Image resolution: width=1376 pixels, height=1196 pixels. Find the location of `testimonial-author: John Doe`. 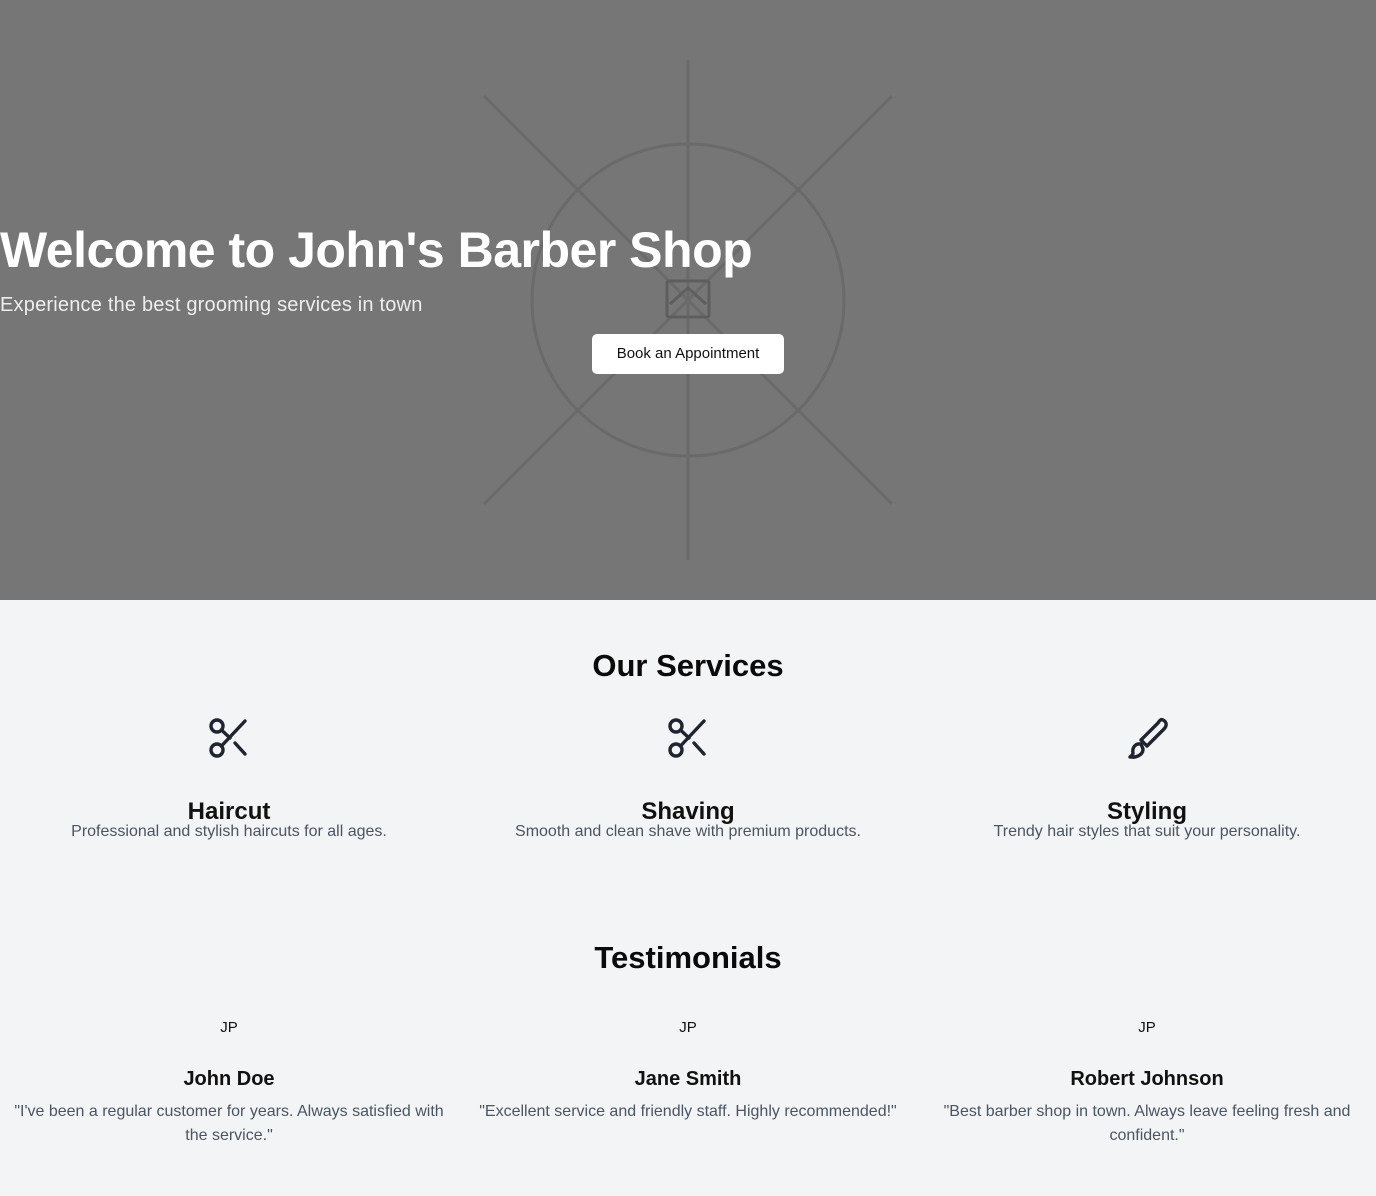

testimonial-author: John Doe is located at coordinates (229, 1079).